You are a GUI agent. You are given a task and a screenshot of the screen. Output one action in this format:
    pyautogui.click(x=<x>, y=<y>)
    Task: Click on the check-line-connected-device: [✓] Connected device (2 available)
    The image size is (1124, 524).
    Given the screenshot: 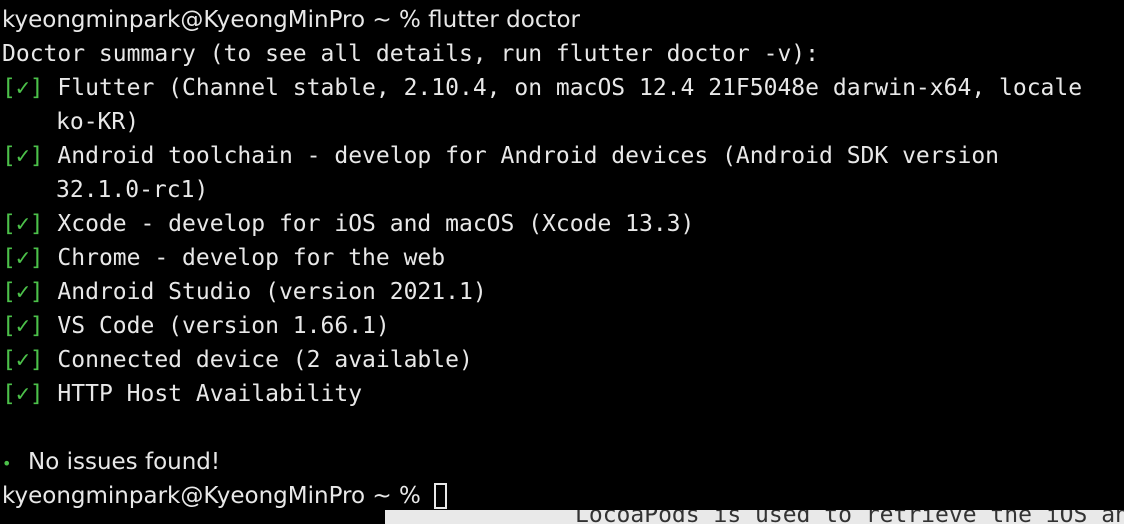 What is the action you would take?
    pyautogui.click(x=237, y=360)
    